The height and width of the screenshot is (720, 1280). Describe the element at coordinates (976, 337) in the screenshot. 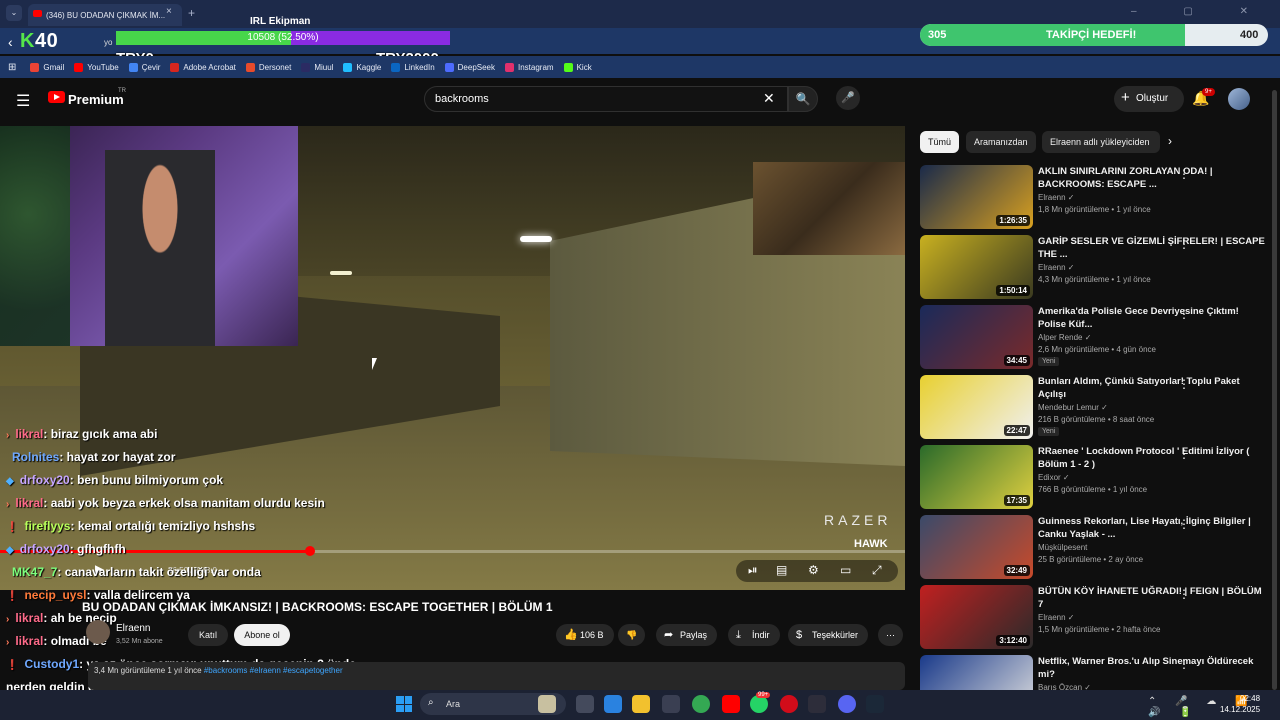

I see `video-thumbnail: 34:45` at that location.